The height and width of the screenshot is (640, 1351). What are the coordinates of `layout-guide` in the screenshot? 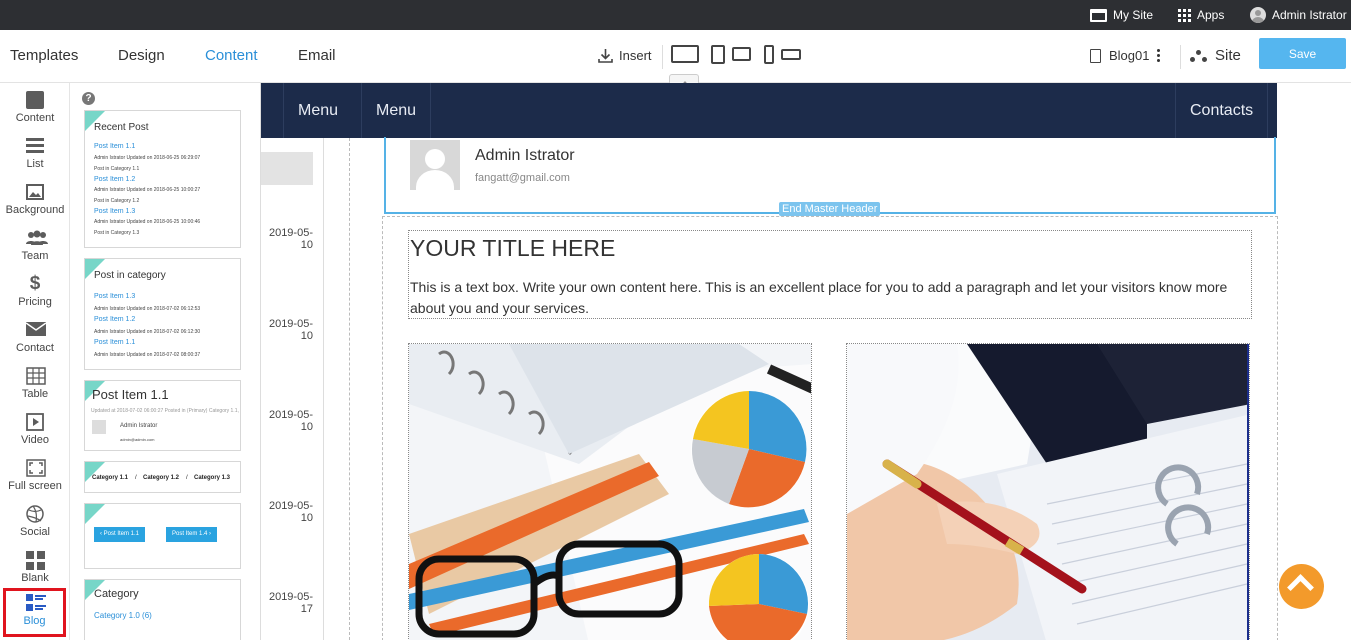 It's located at (349, 389).